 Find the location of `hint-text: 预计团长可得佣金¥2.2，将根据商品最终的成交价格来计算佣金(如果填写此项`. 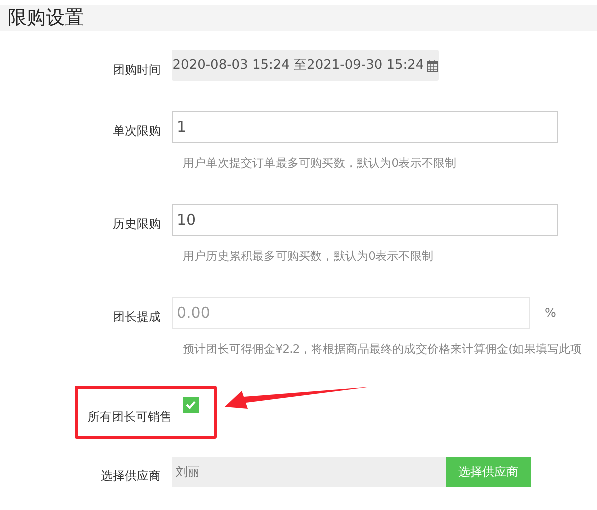

hint-text: 预计团长可得佣金¥2.2，将根据商品最终的成交价格来计算佣金(如果填写此项 is located at coordinates (382, 349).